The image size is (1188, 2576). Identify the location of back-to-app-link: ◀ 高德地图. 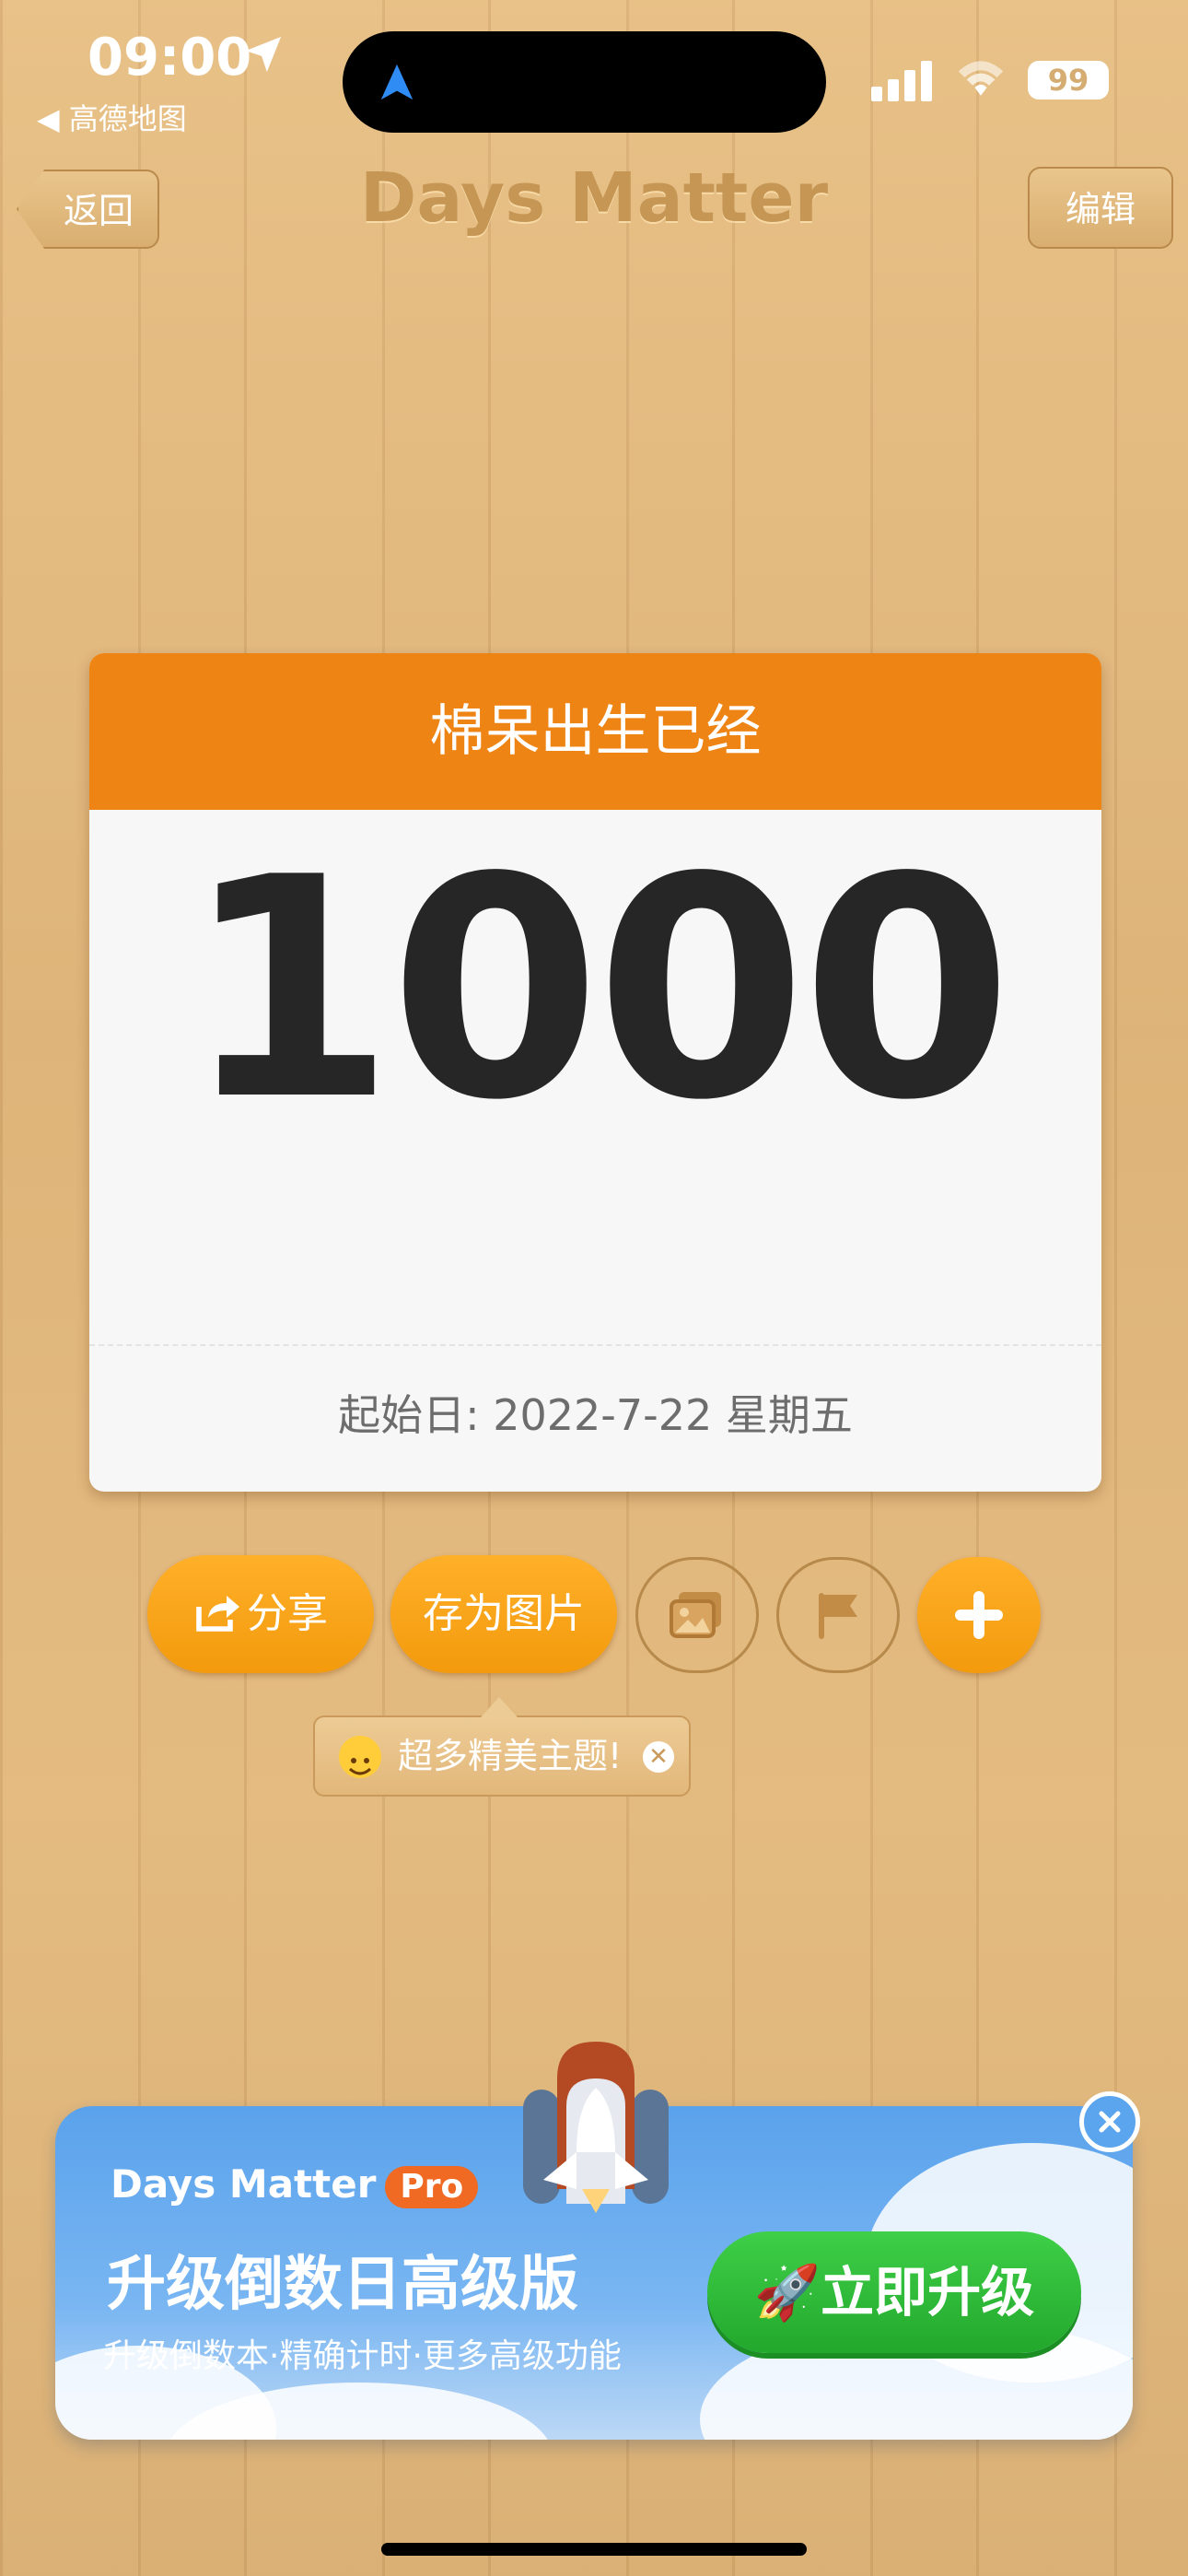
(112, 117).